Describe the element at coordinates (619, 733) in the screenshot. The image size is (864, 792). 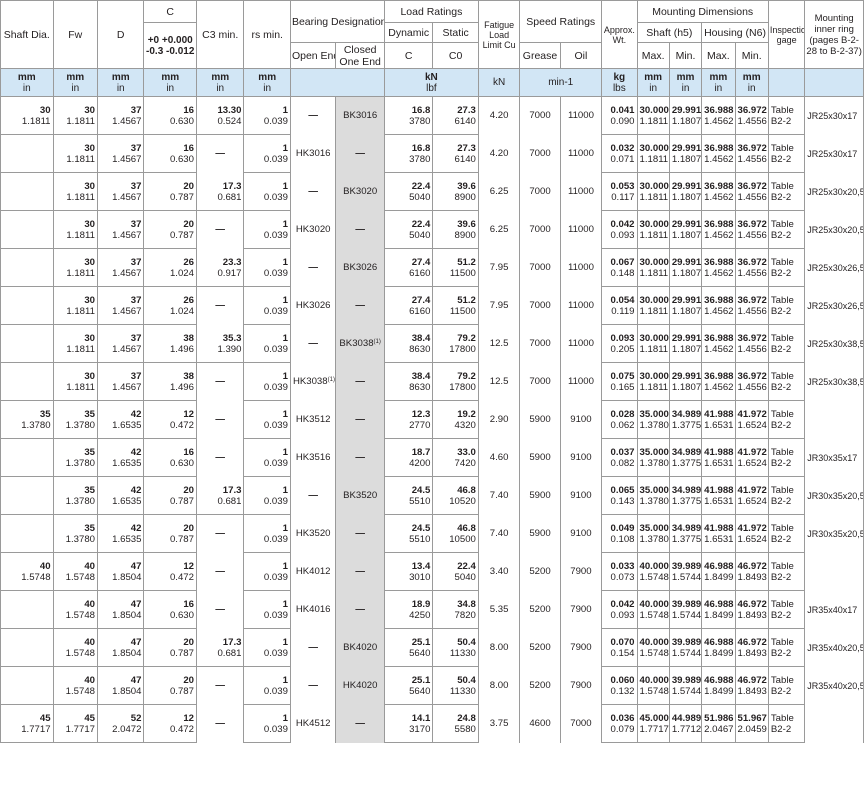
I see `wt-lbs: 0.079` at that location.